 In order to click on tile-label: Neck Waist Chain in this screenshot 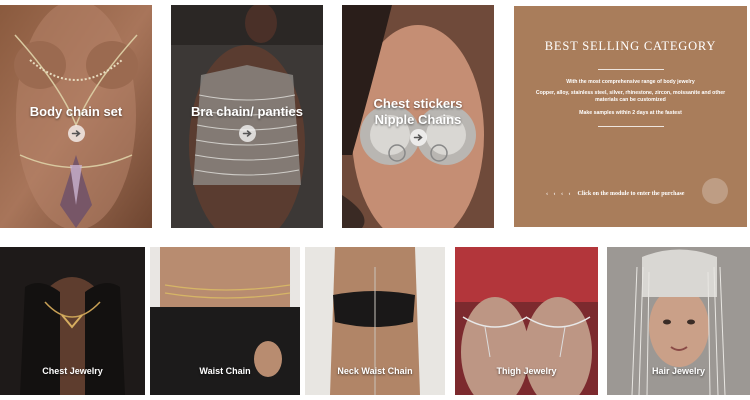, I will do `click(375, 371)`.